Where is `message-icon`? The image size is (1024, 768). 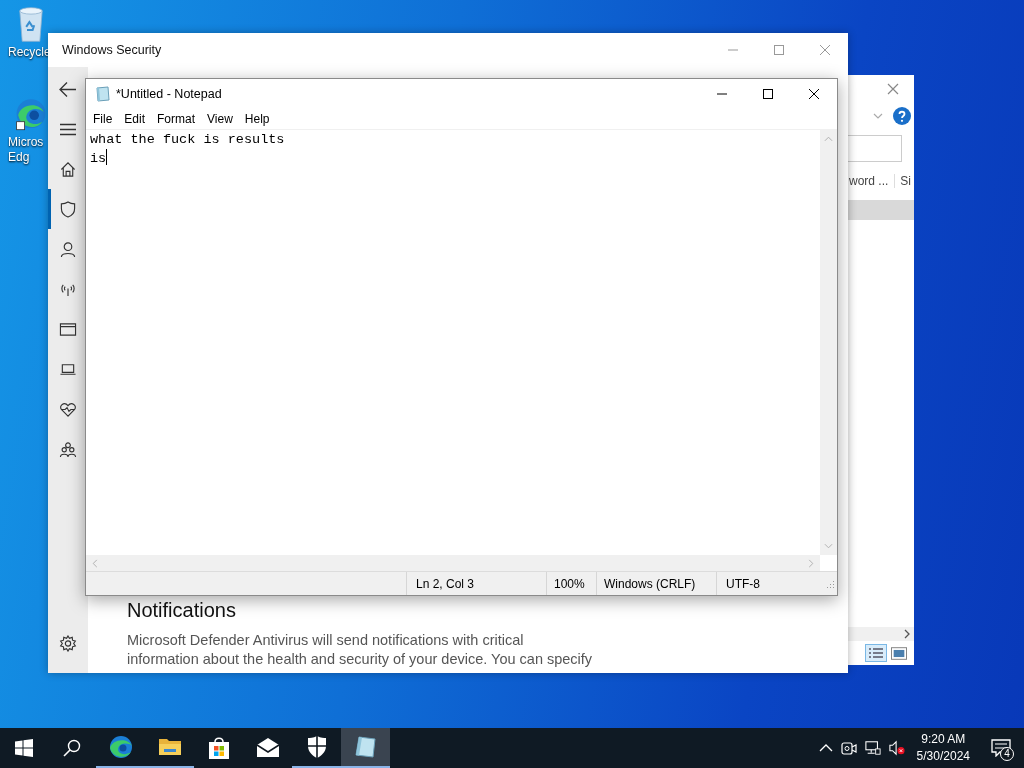
message-icon is located at coordinates (1001, 748).